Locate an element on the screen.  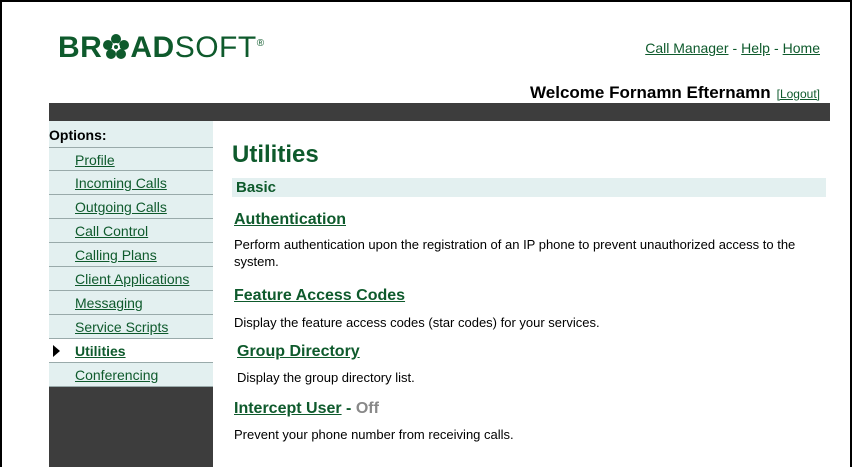
group-directory-description: Display the group directory list. is located at coordinates (326, 377).